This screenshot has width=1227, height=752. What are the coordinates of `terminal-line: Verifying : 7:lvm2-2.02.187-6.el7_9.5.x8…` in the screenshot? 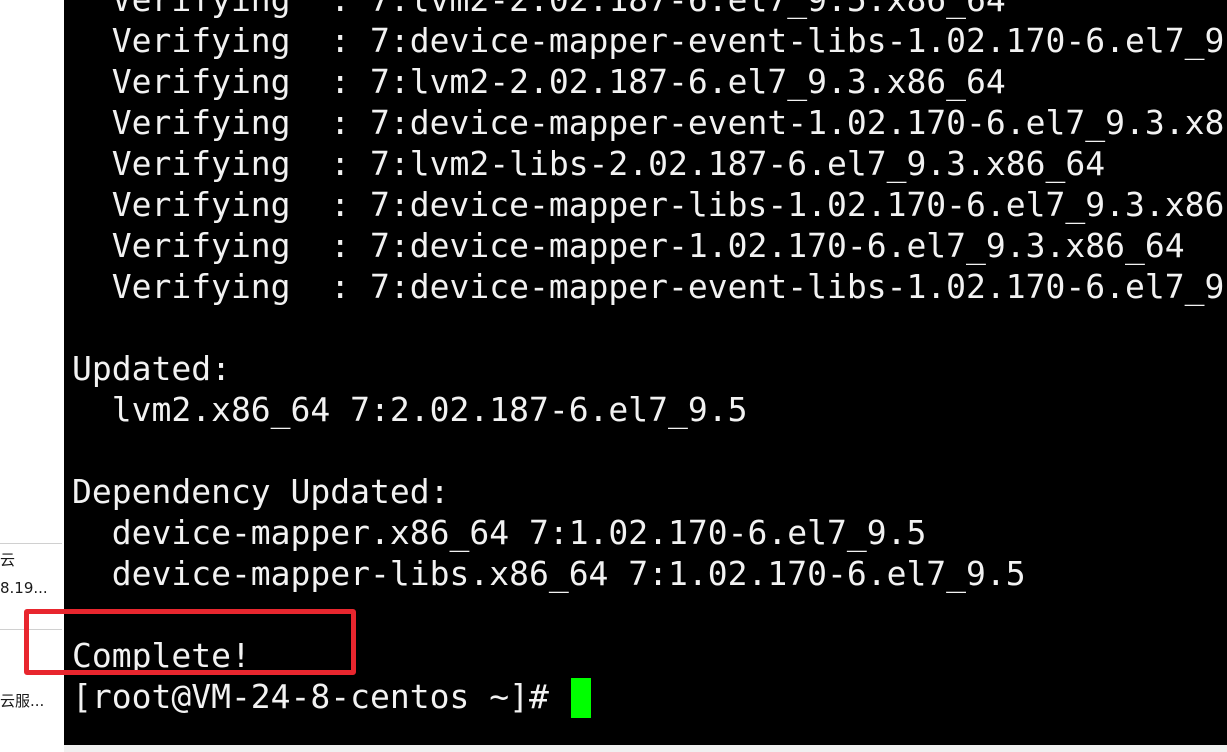 It's located at (539, 10).